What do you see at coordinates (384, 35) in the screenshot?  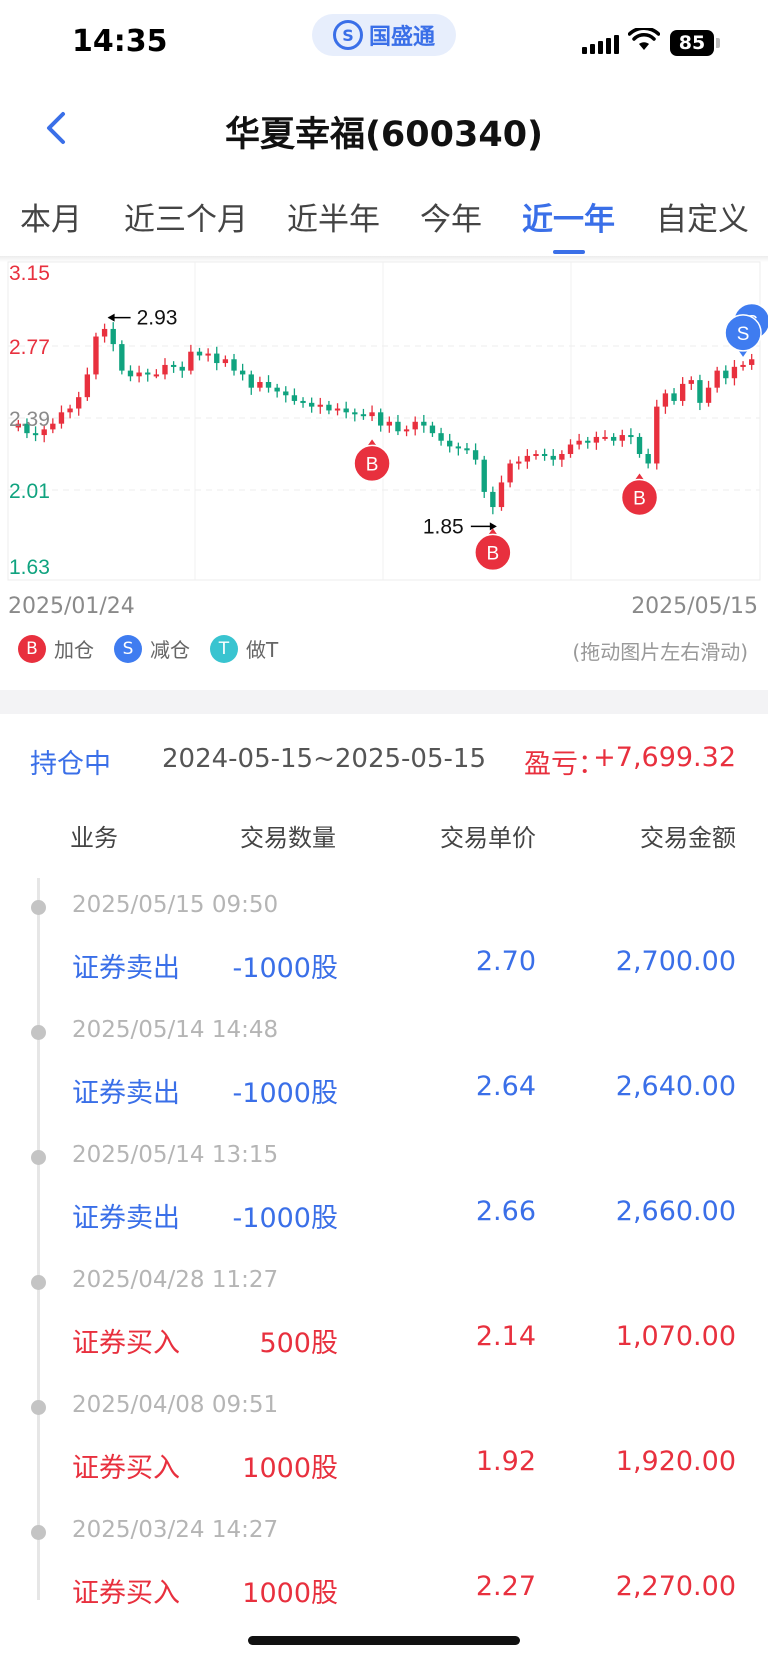 I see `app-badge: S 国盛通` at bounding box center [384, 35].